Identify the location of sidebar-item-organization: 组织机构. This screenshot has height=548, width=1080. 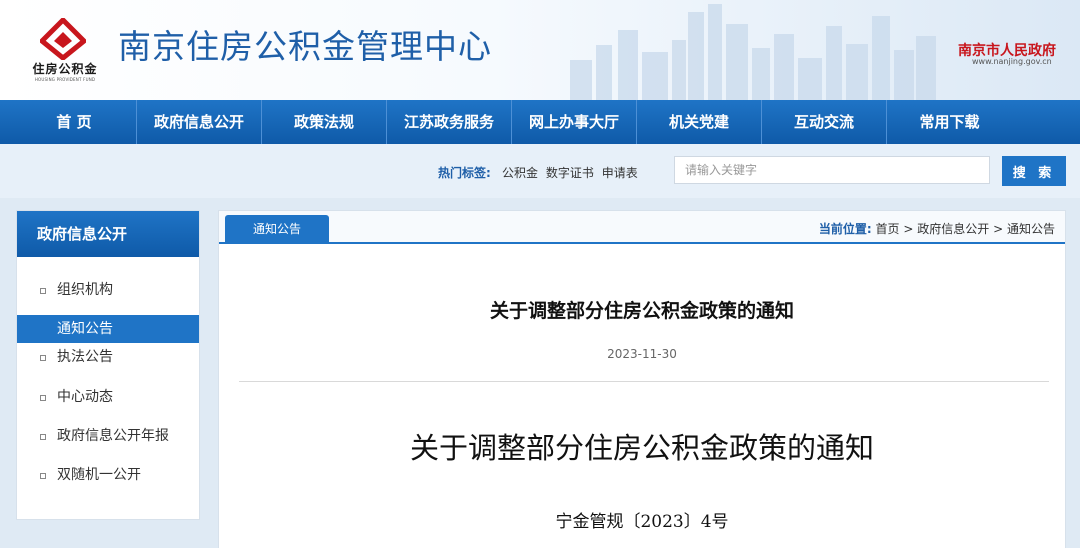
(108, 290).